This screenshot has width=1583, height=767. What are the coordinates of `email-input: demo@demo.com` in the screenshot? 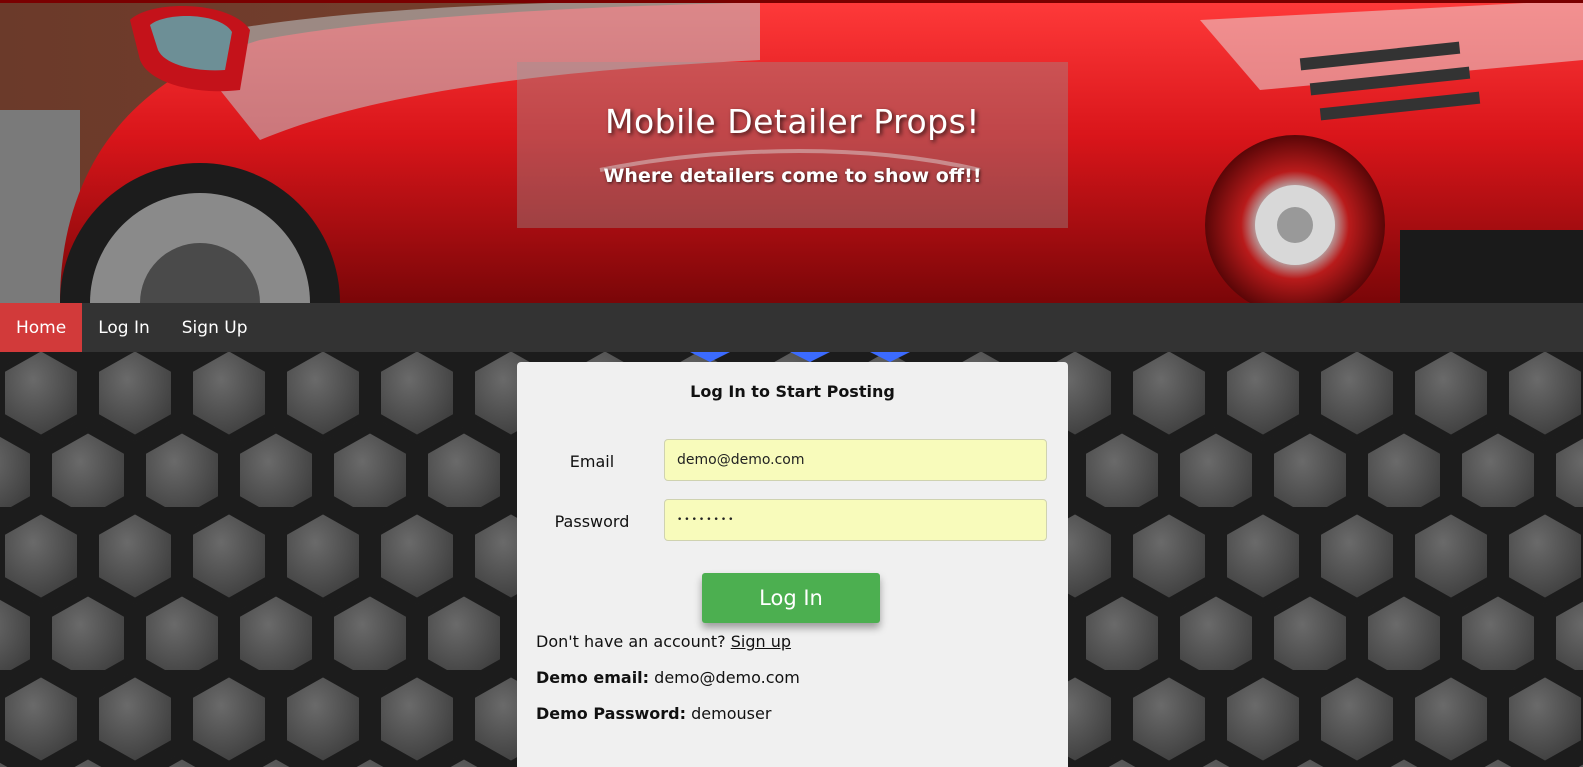 It's located at (855, 460).